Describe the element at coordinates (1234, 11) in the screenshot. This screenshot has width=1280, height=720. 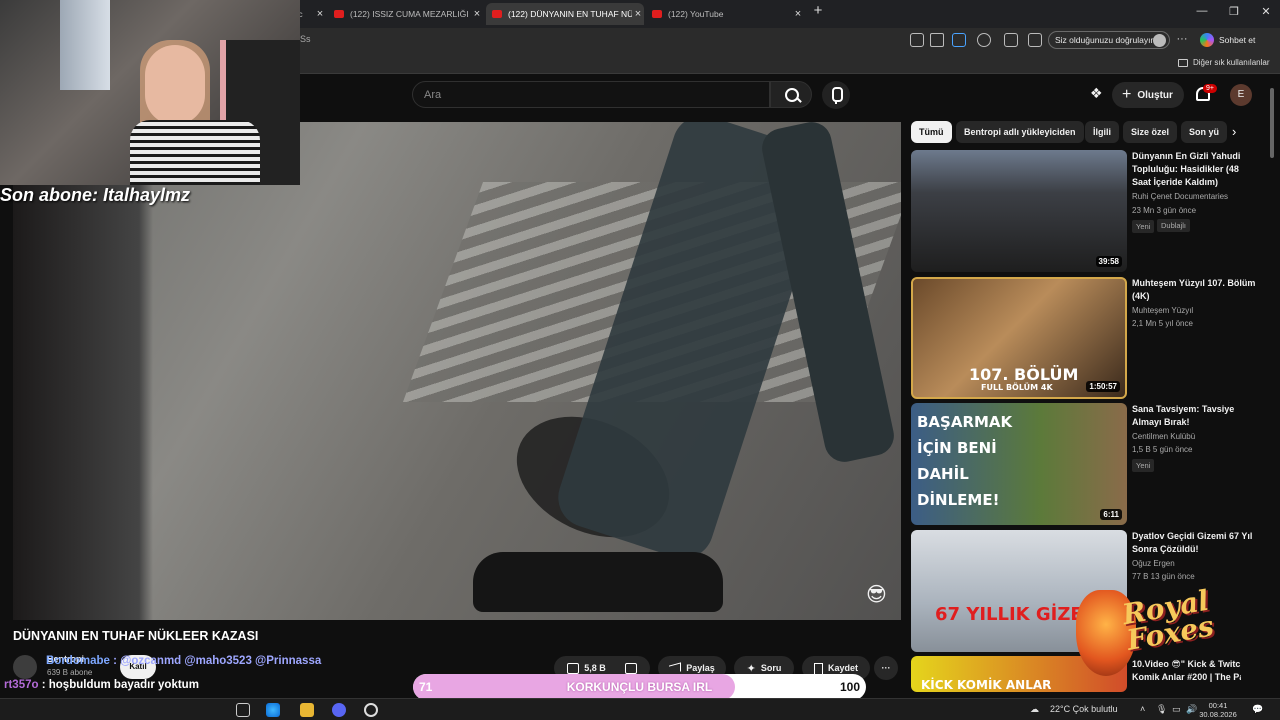
I see `maximize-icon: ❐` at that location.